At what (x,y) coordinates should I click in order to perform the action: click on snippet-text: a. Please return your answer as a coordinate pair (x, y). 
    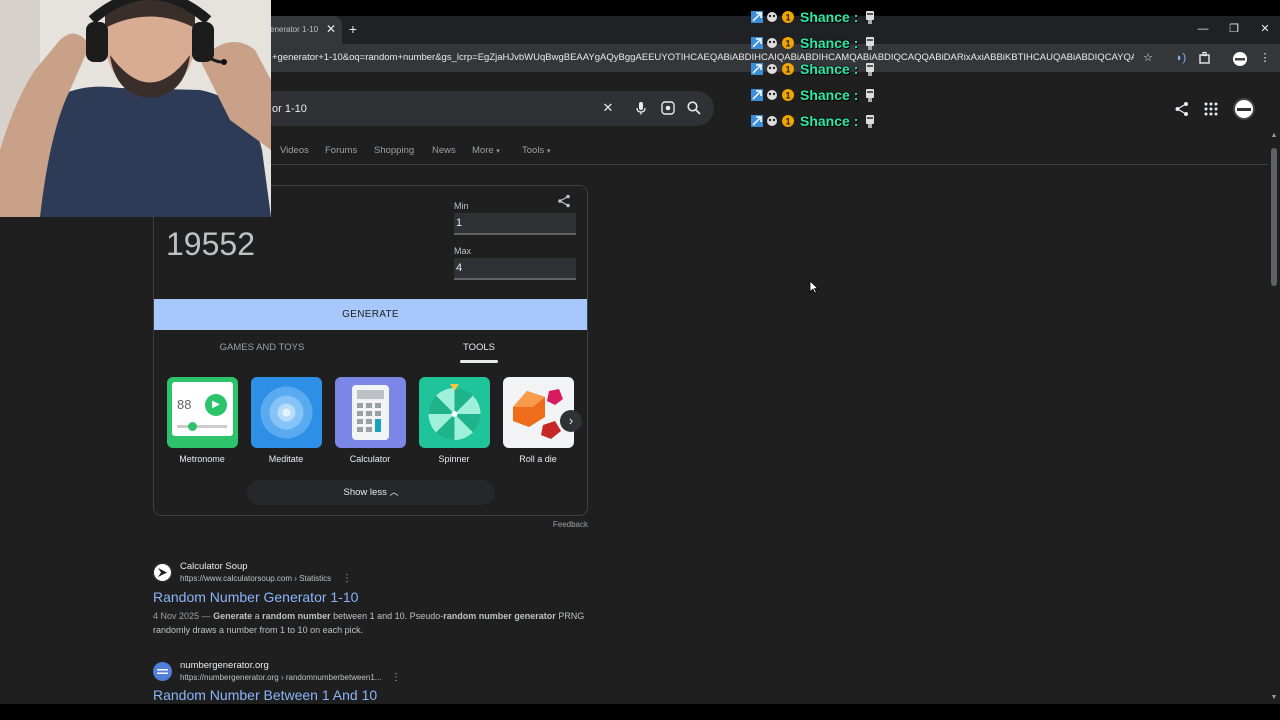
    Looking at the image, I should click on (257, 616).